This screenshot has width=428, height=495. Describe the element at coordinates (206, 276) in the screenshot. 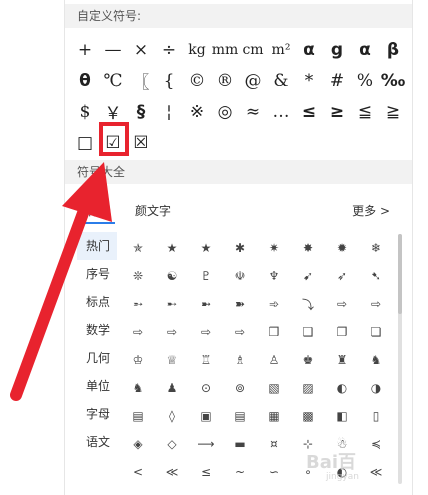

I see `symbol-cell: ♇` at that location.